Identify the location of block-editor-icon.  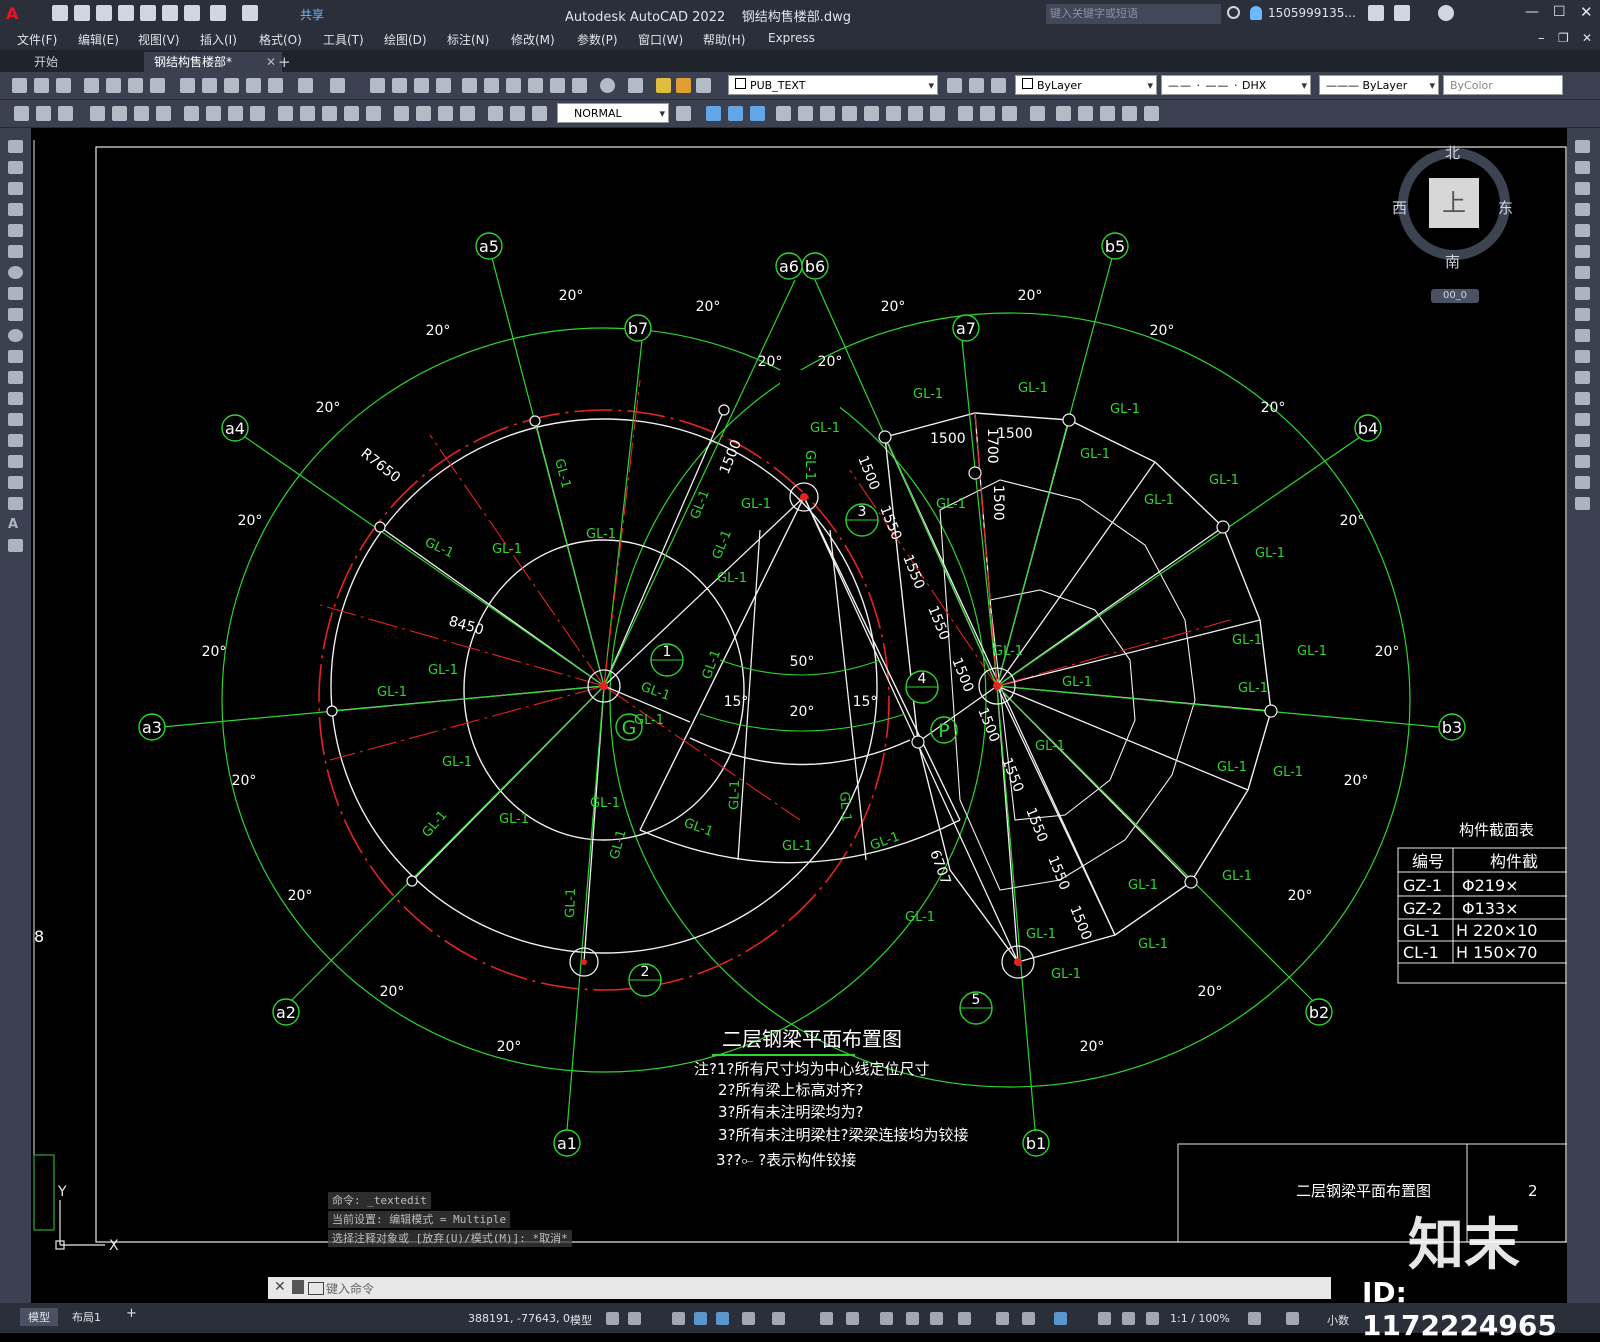
(275, 85).